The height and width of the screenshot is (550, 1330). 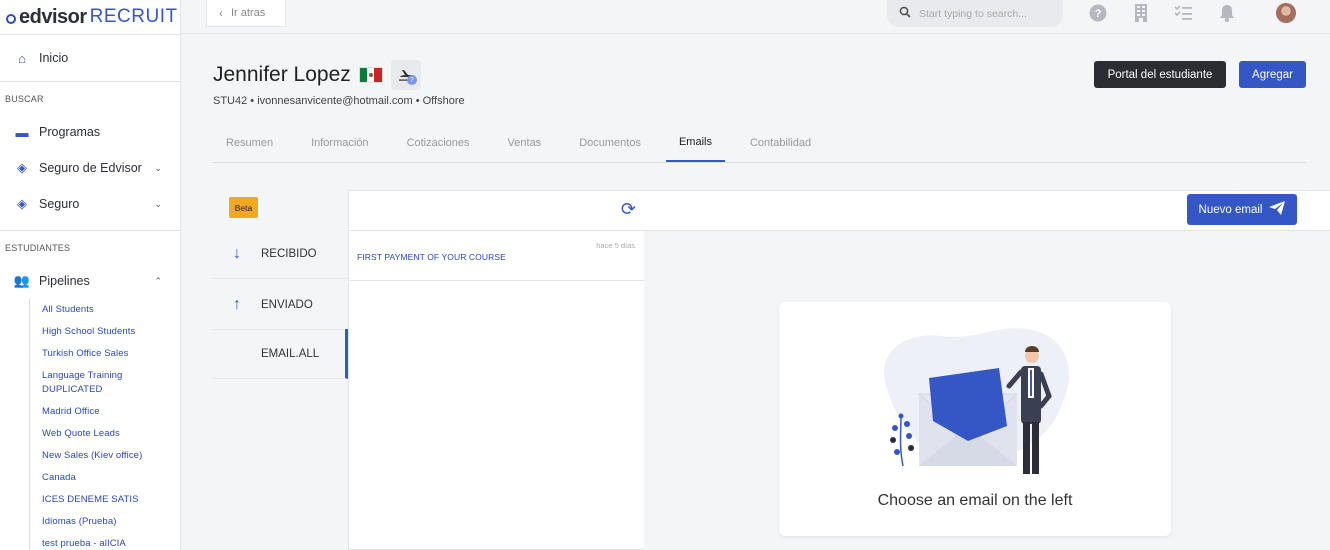 I want to click on sidebar-item-home: ⌂ Inicio, so click(x=90, y=58).